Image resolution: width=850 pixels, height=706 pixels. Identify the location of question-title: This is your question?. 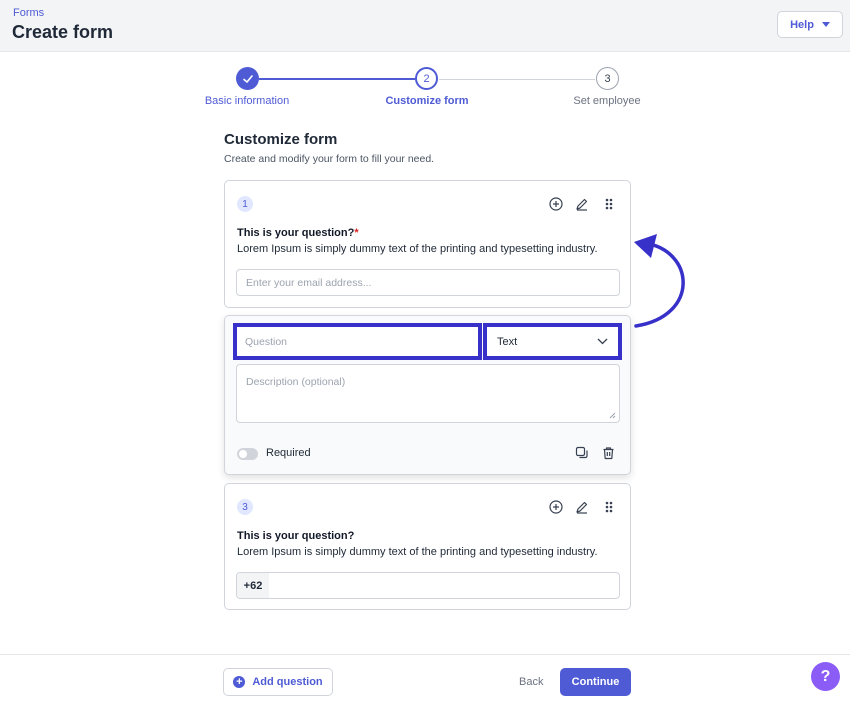
(296, 536).